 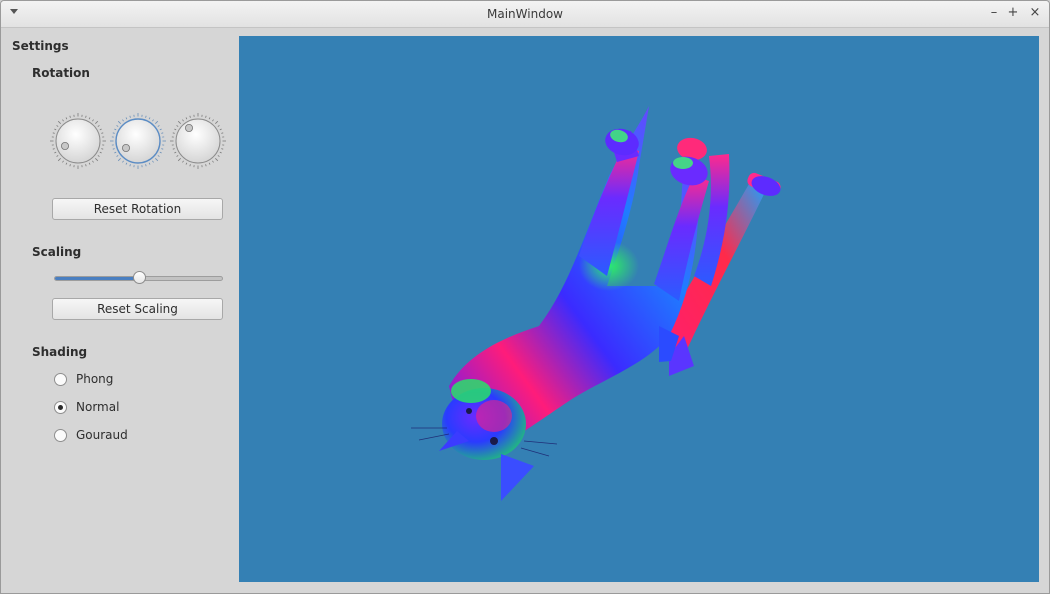 I want to click on radio-selected-dot, so click(x=60, y=407).